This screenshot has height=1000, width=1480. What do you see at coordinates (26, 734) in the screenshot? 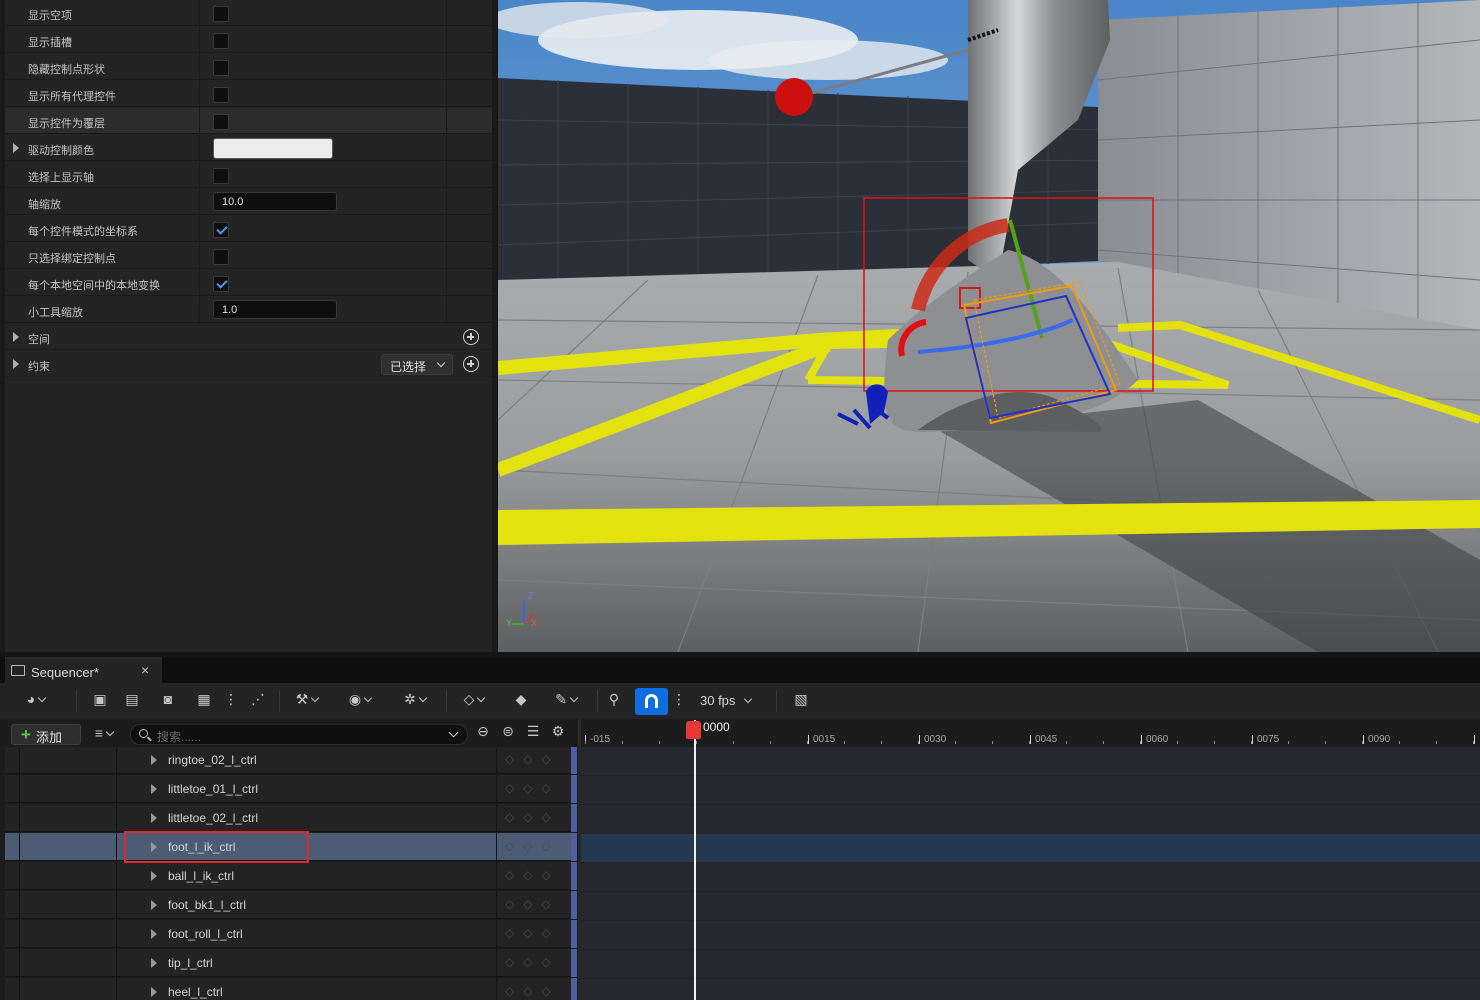
I see `plus-icon: +` at bounding box center [26, 734].